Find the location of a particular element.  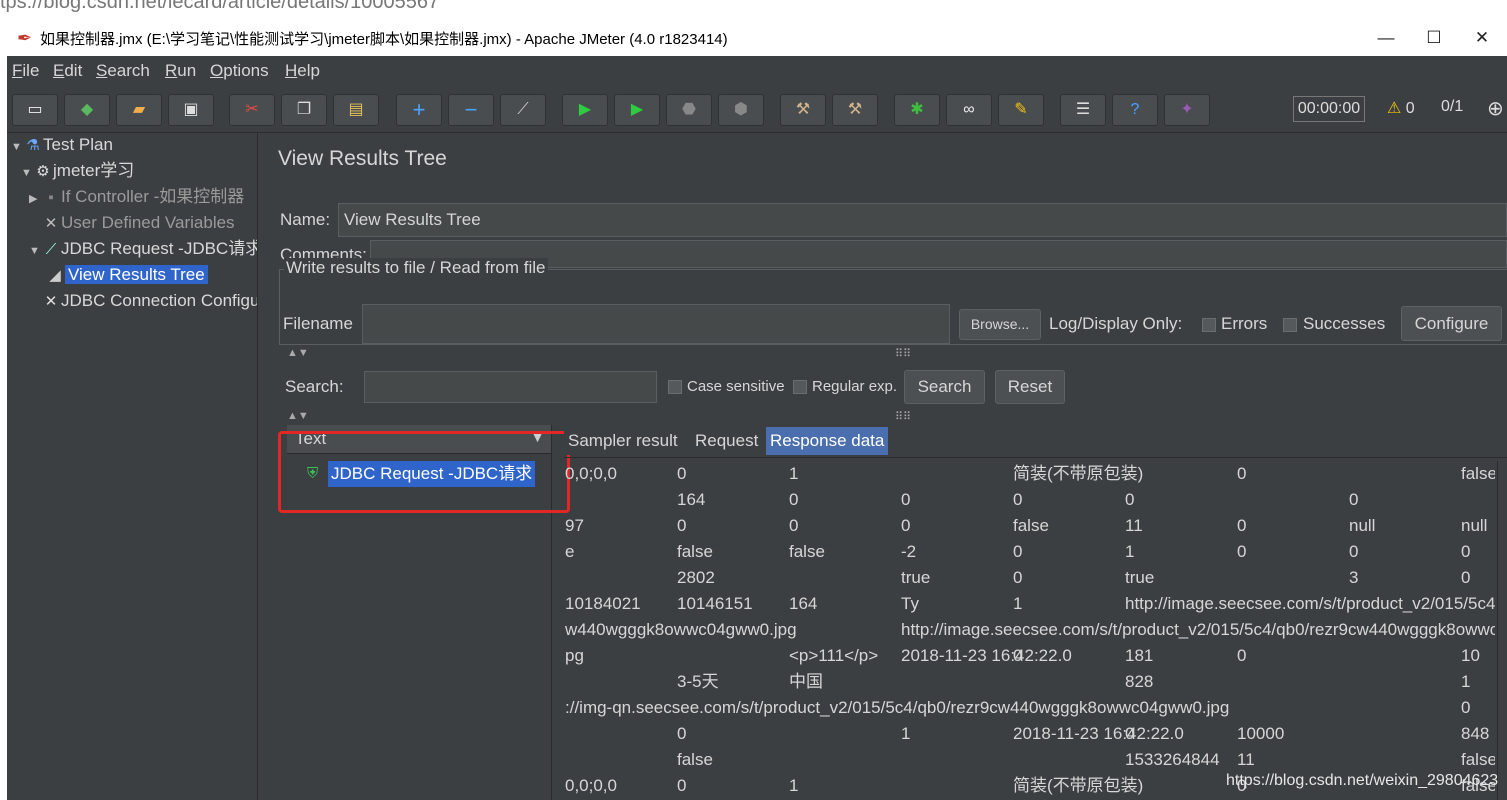

tree-node-view-results-tree: ◢ View Results Tree is located at coordinates (126, 275).